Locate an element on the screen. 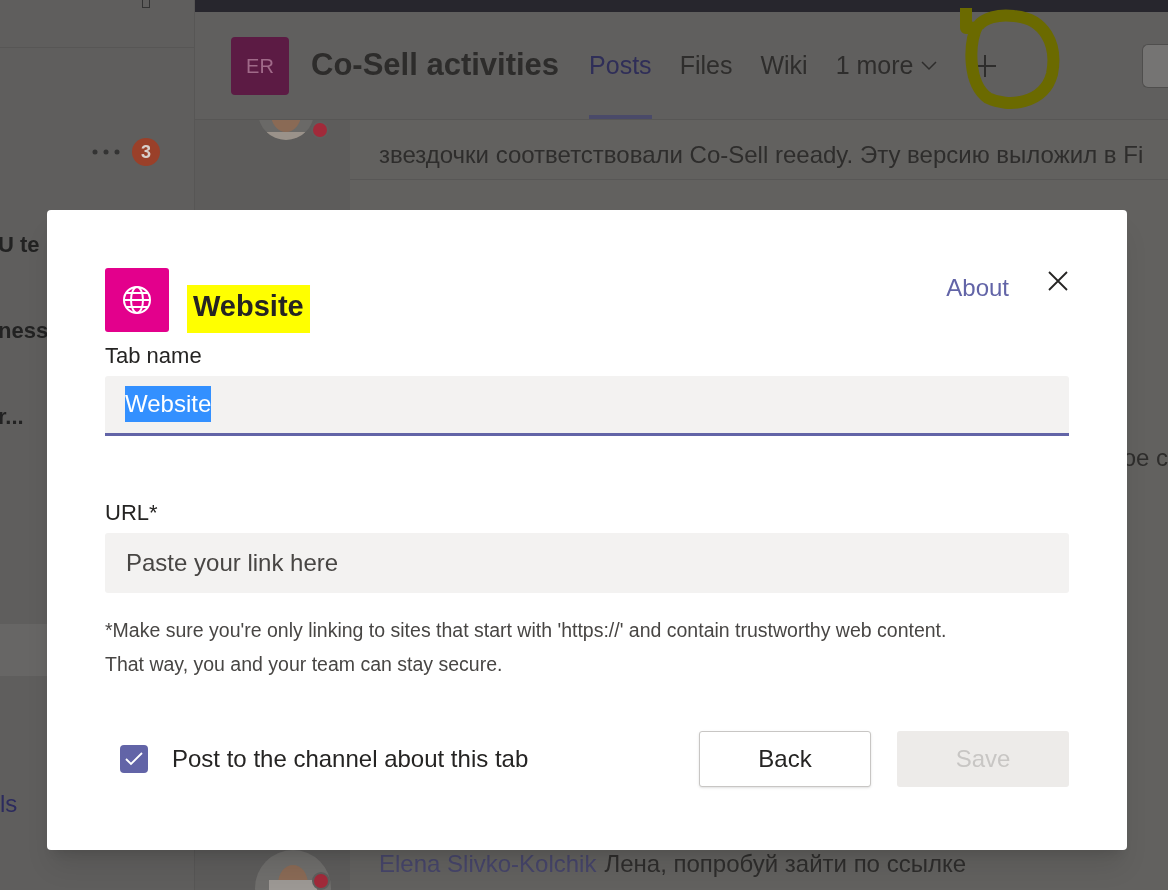  check-icon is located at coordinates (134, 758).